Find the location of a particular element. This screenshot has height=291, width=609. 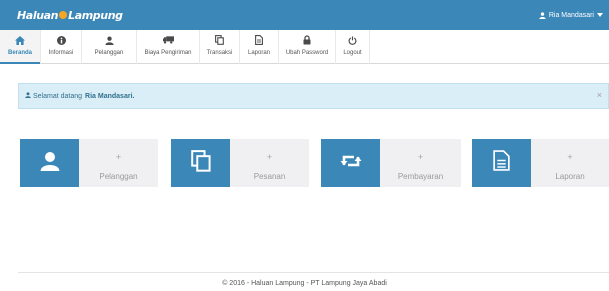

card-pembayaran: + Pembayaran is located at coordinates (391, 163).